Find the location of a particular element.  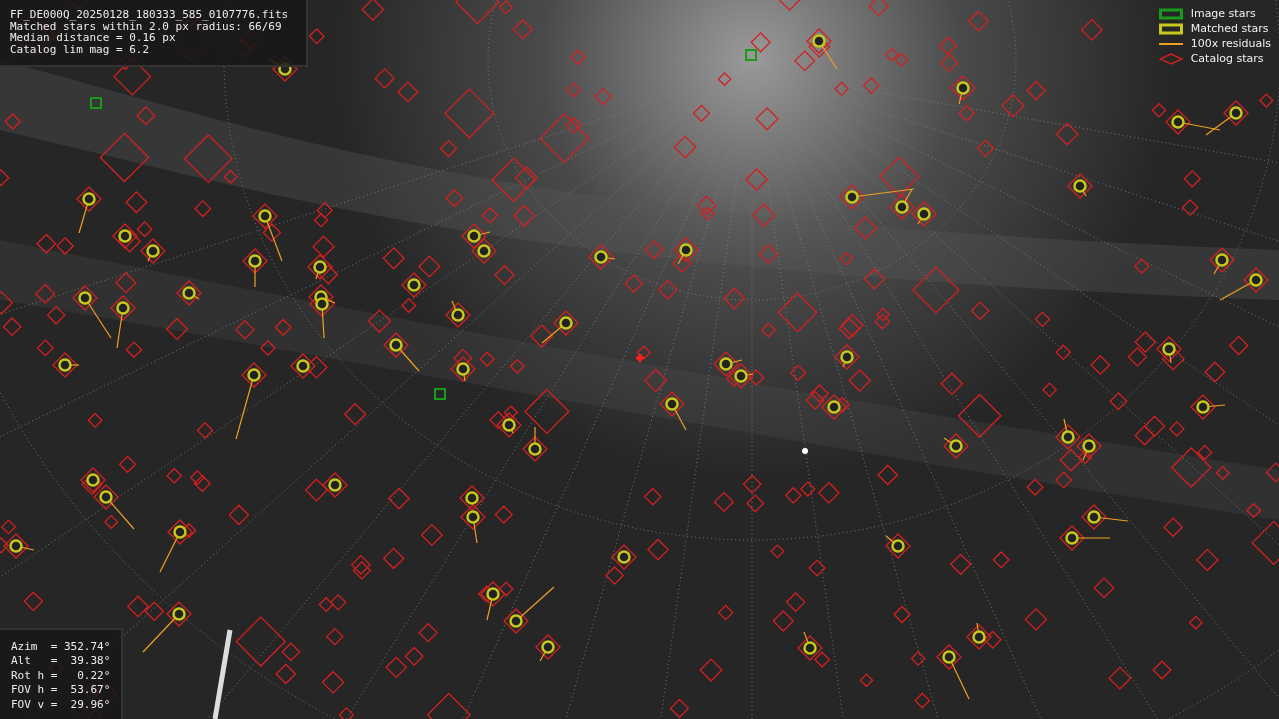

info-text: Median distance = 0.16 px is located at coordinates (93, 38).